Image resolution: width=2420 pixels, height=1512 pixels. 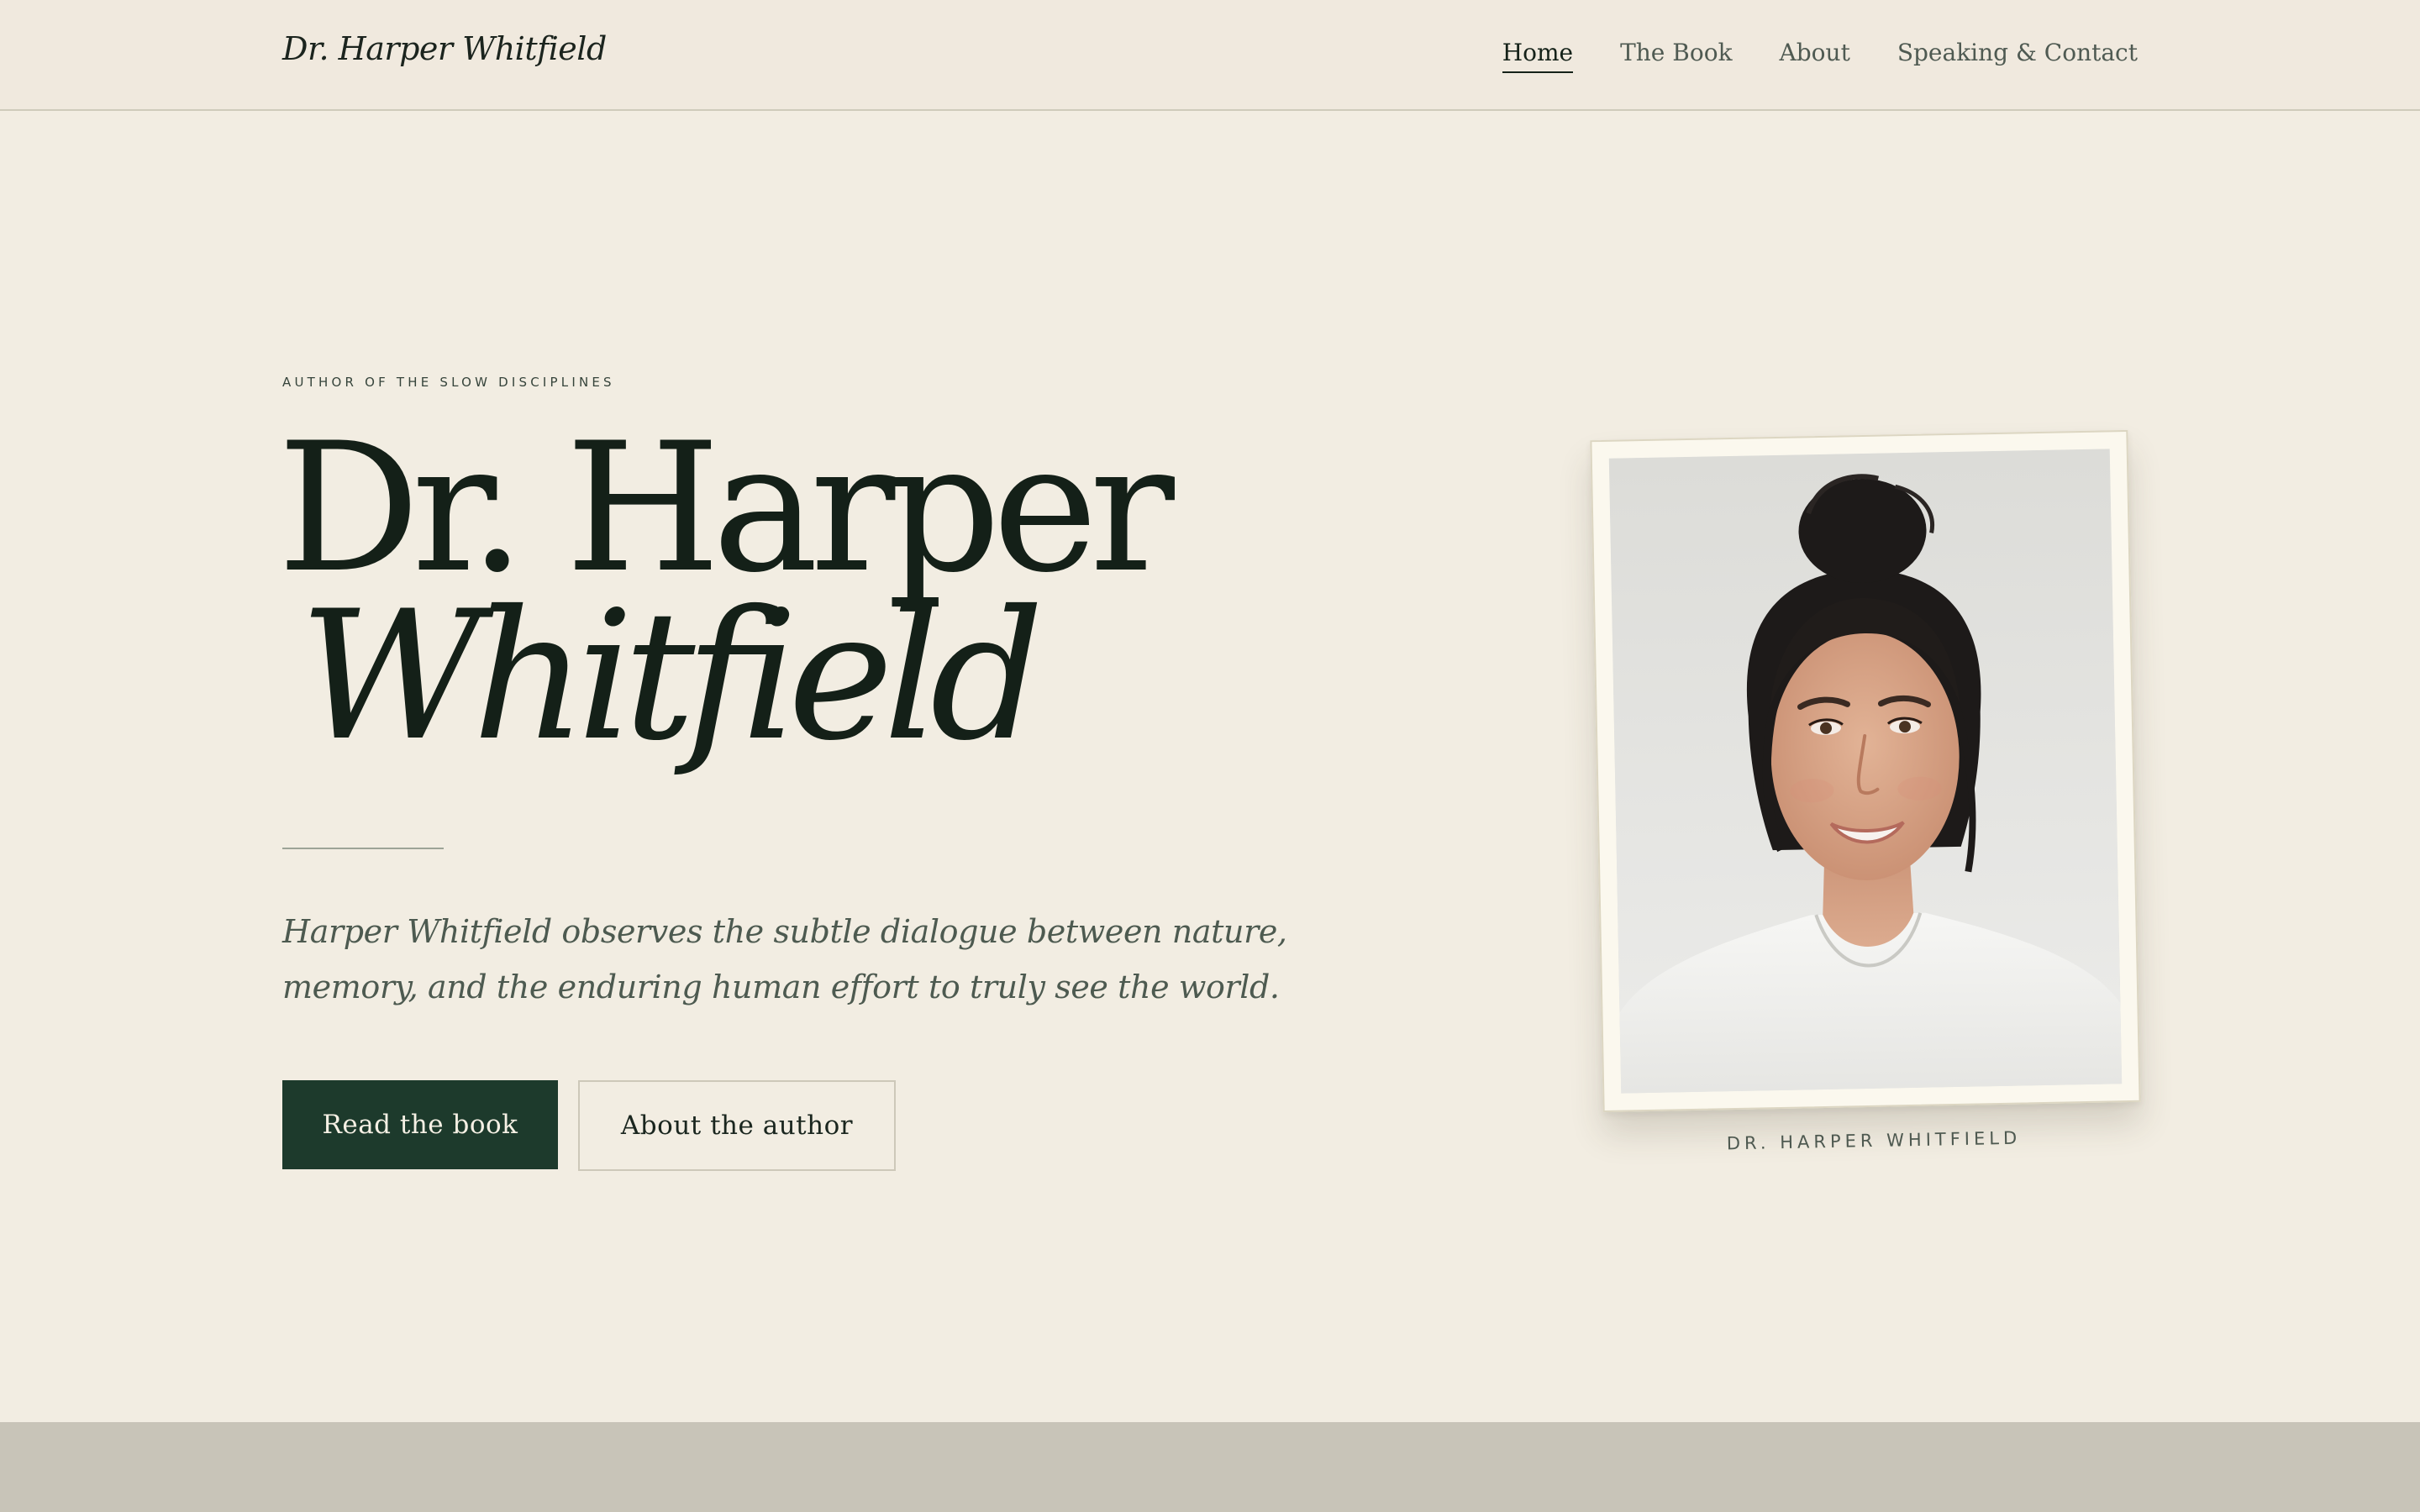 I want to click on nav-link-home: Home, so click(x=1538, y=56).